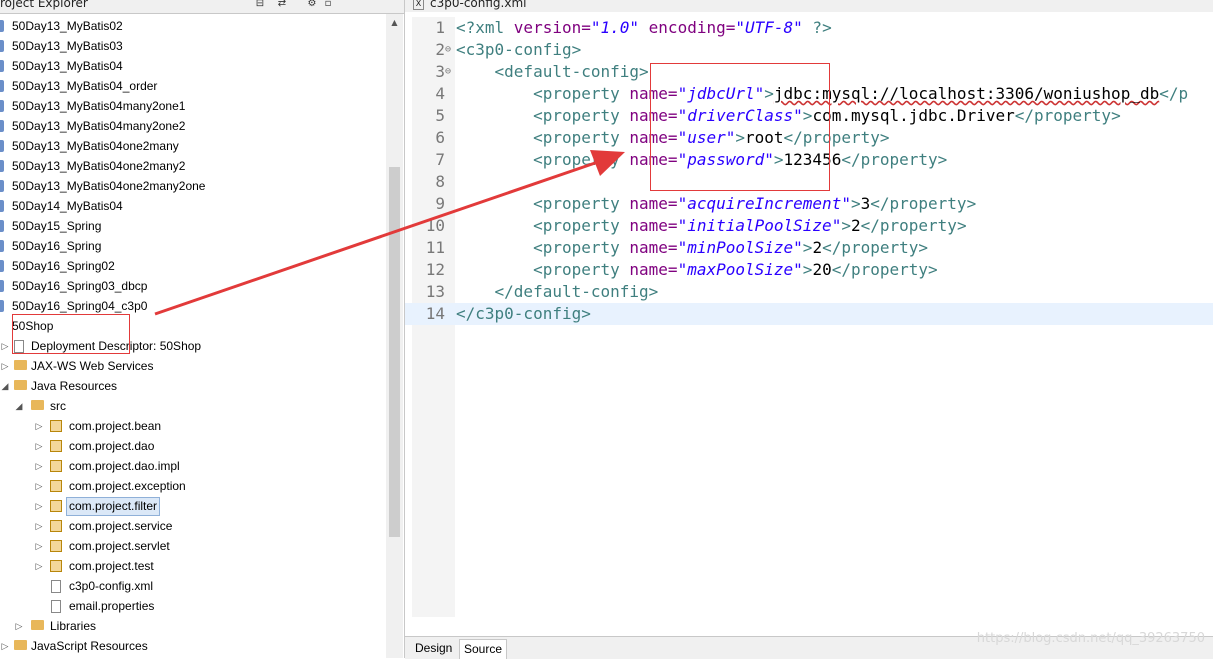  I want to click on editor-tabbar: Xc3p0-config.xml, so click(809, 6).